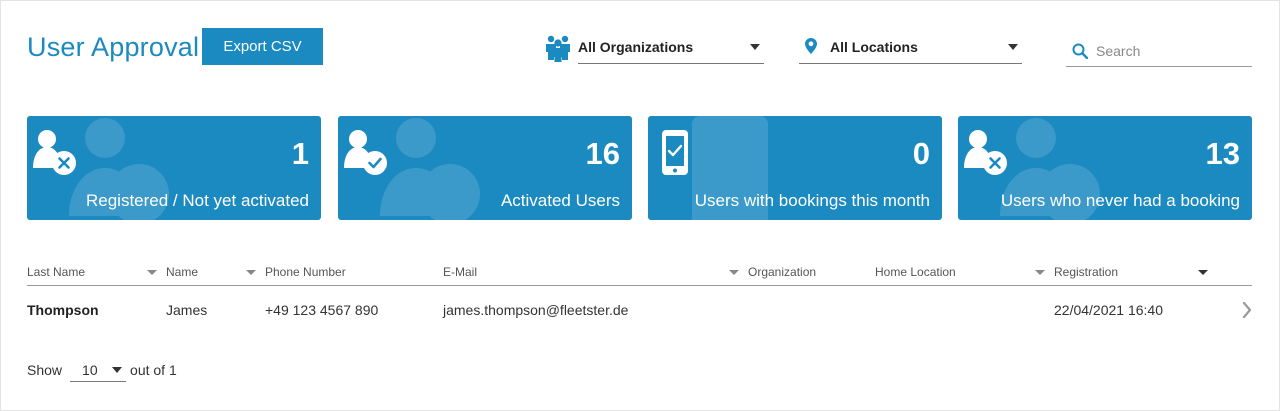 This screenshot has height=411, width=1280. What do you see at coordinates (187, 310) in the screenshot?
I see `cell-name: James` at bounding box center [187, 310].